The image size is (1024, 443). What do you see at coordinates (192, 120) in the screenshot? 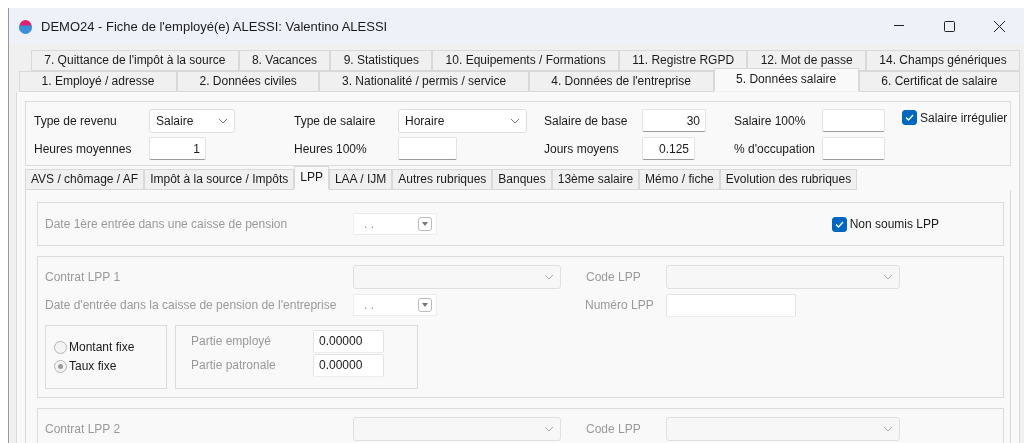
I see `dropdown: Salaire` at bounding box center [192, 120].